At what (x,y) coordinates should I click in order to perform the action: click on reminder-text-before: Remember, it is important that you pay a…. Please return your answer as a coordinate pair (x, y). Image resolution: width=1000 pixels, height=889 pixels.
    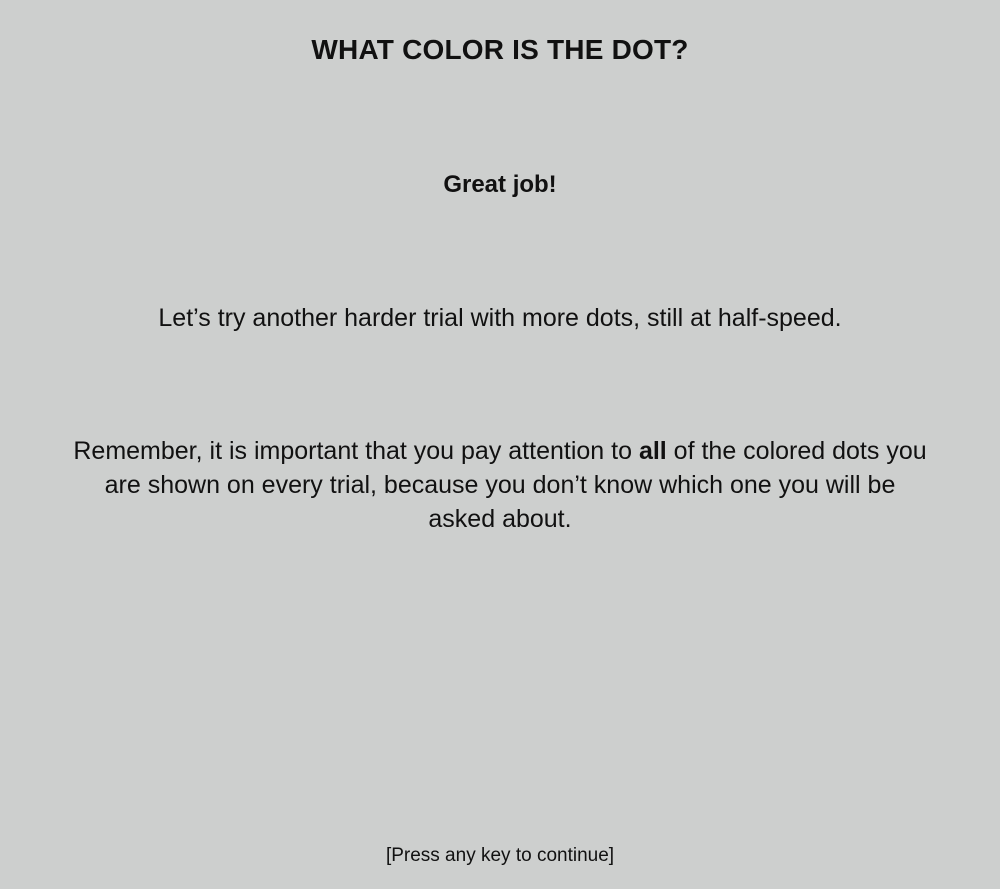
    Looking at the image, I should click on (356, 451).